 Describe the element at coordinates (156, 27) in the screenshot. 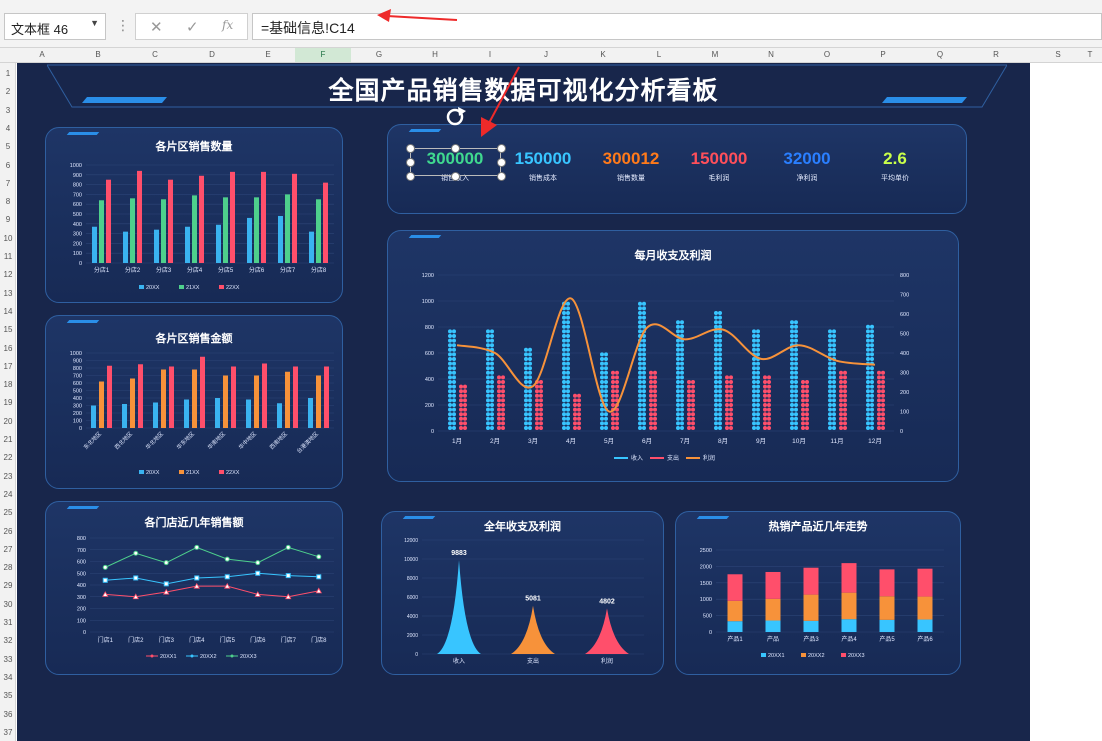

I see `cancel-icon: ✕` at that location.